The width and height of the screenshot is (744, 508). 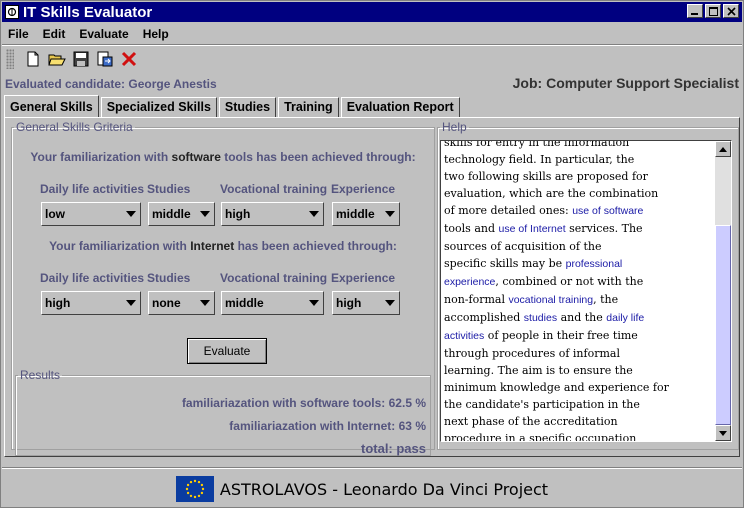 I want to click on software-training-select: high, so click(x=272, y=214).